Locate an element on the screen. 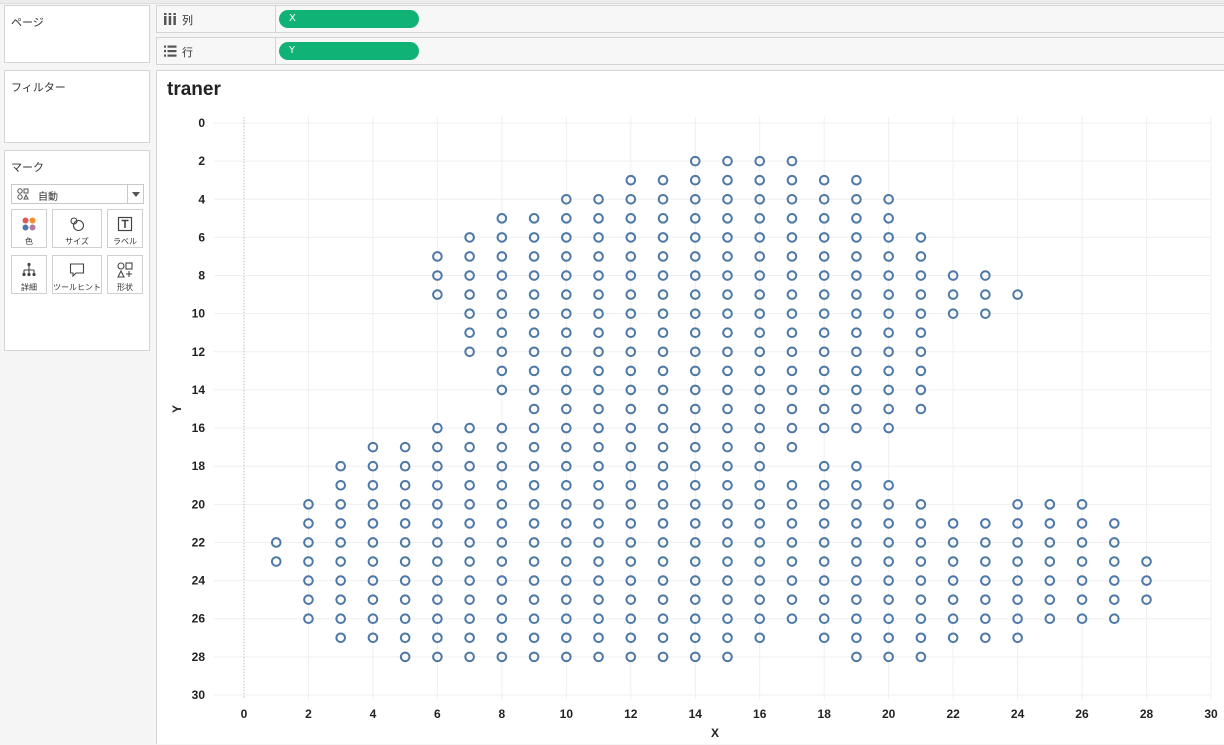  mark-type-label: 自動 is located at coordinates (48, 197).